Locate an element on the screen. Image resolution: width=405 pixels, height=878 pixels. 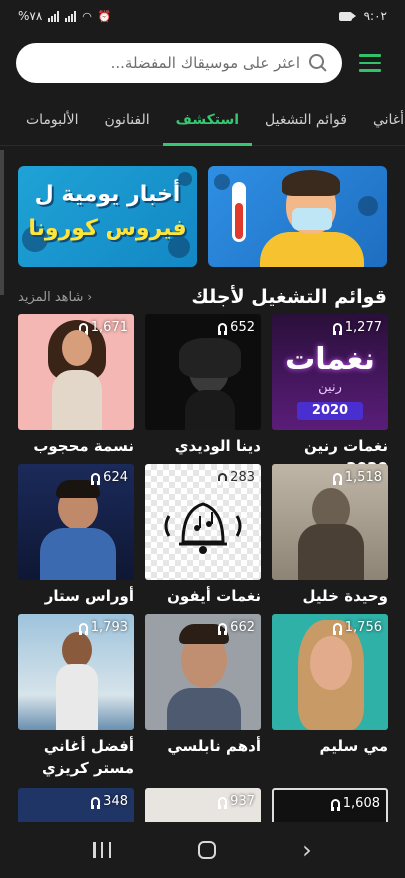
back-icon: › is located at coordinates (307, 850).